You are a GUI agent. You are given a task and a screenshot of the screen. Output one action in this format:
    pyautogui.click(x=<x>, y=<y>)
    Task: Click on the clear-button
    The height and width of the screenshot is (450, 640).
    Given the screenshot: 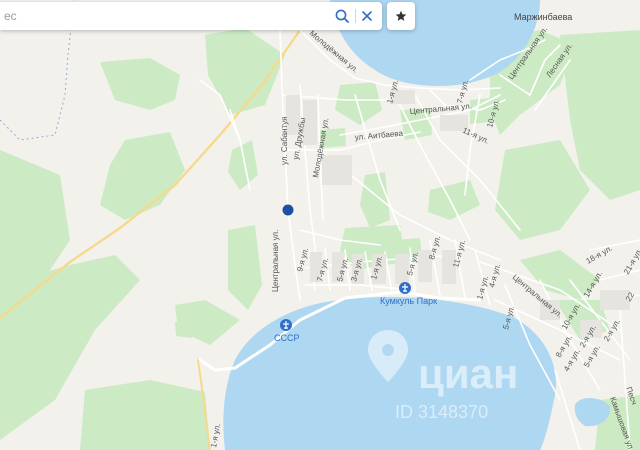 What is the action you would take?
    pyautogui.click(x=367, y=16)
    